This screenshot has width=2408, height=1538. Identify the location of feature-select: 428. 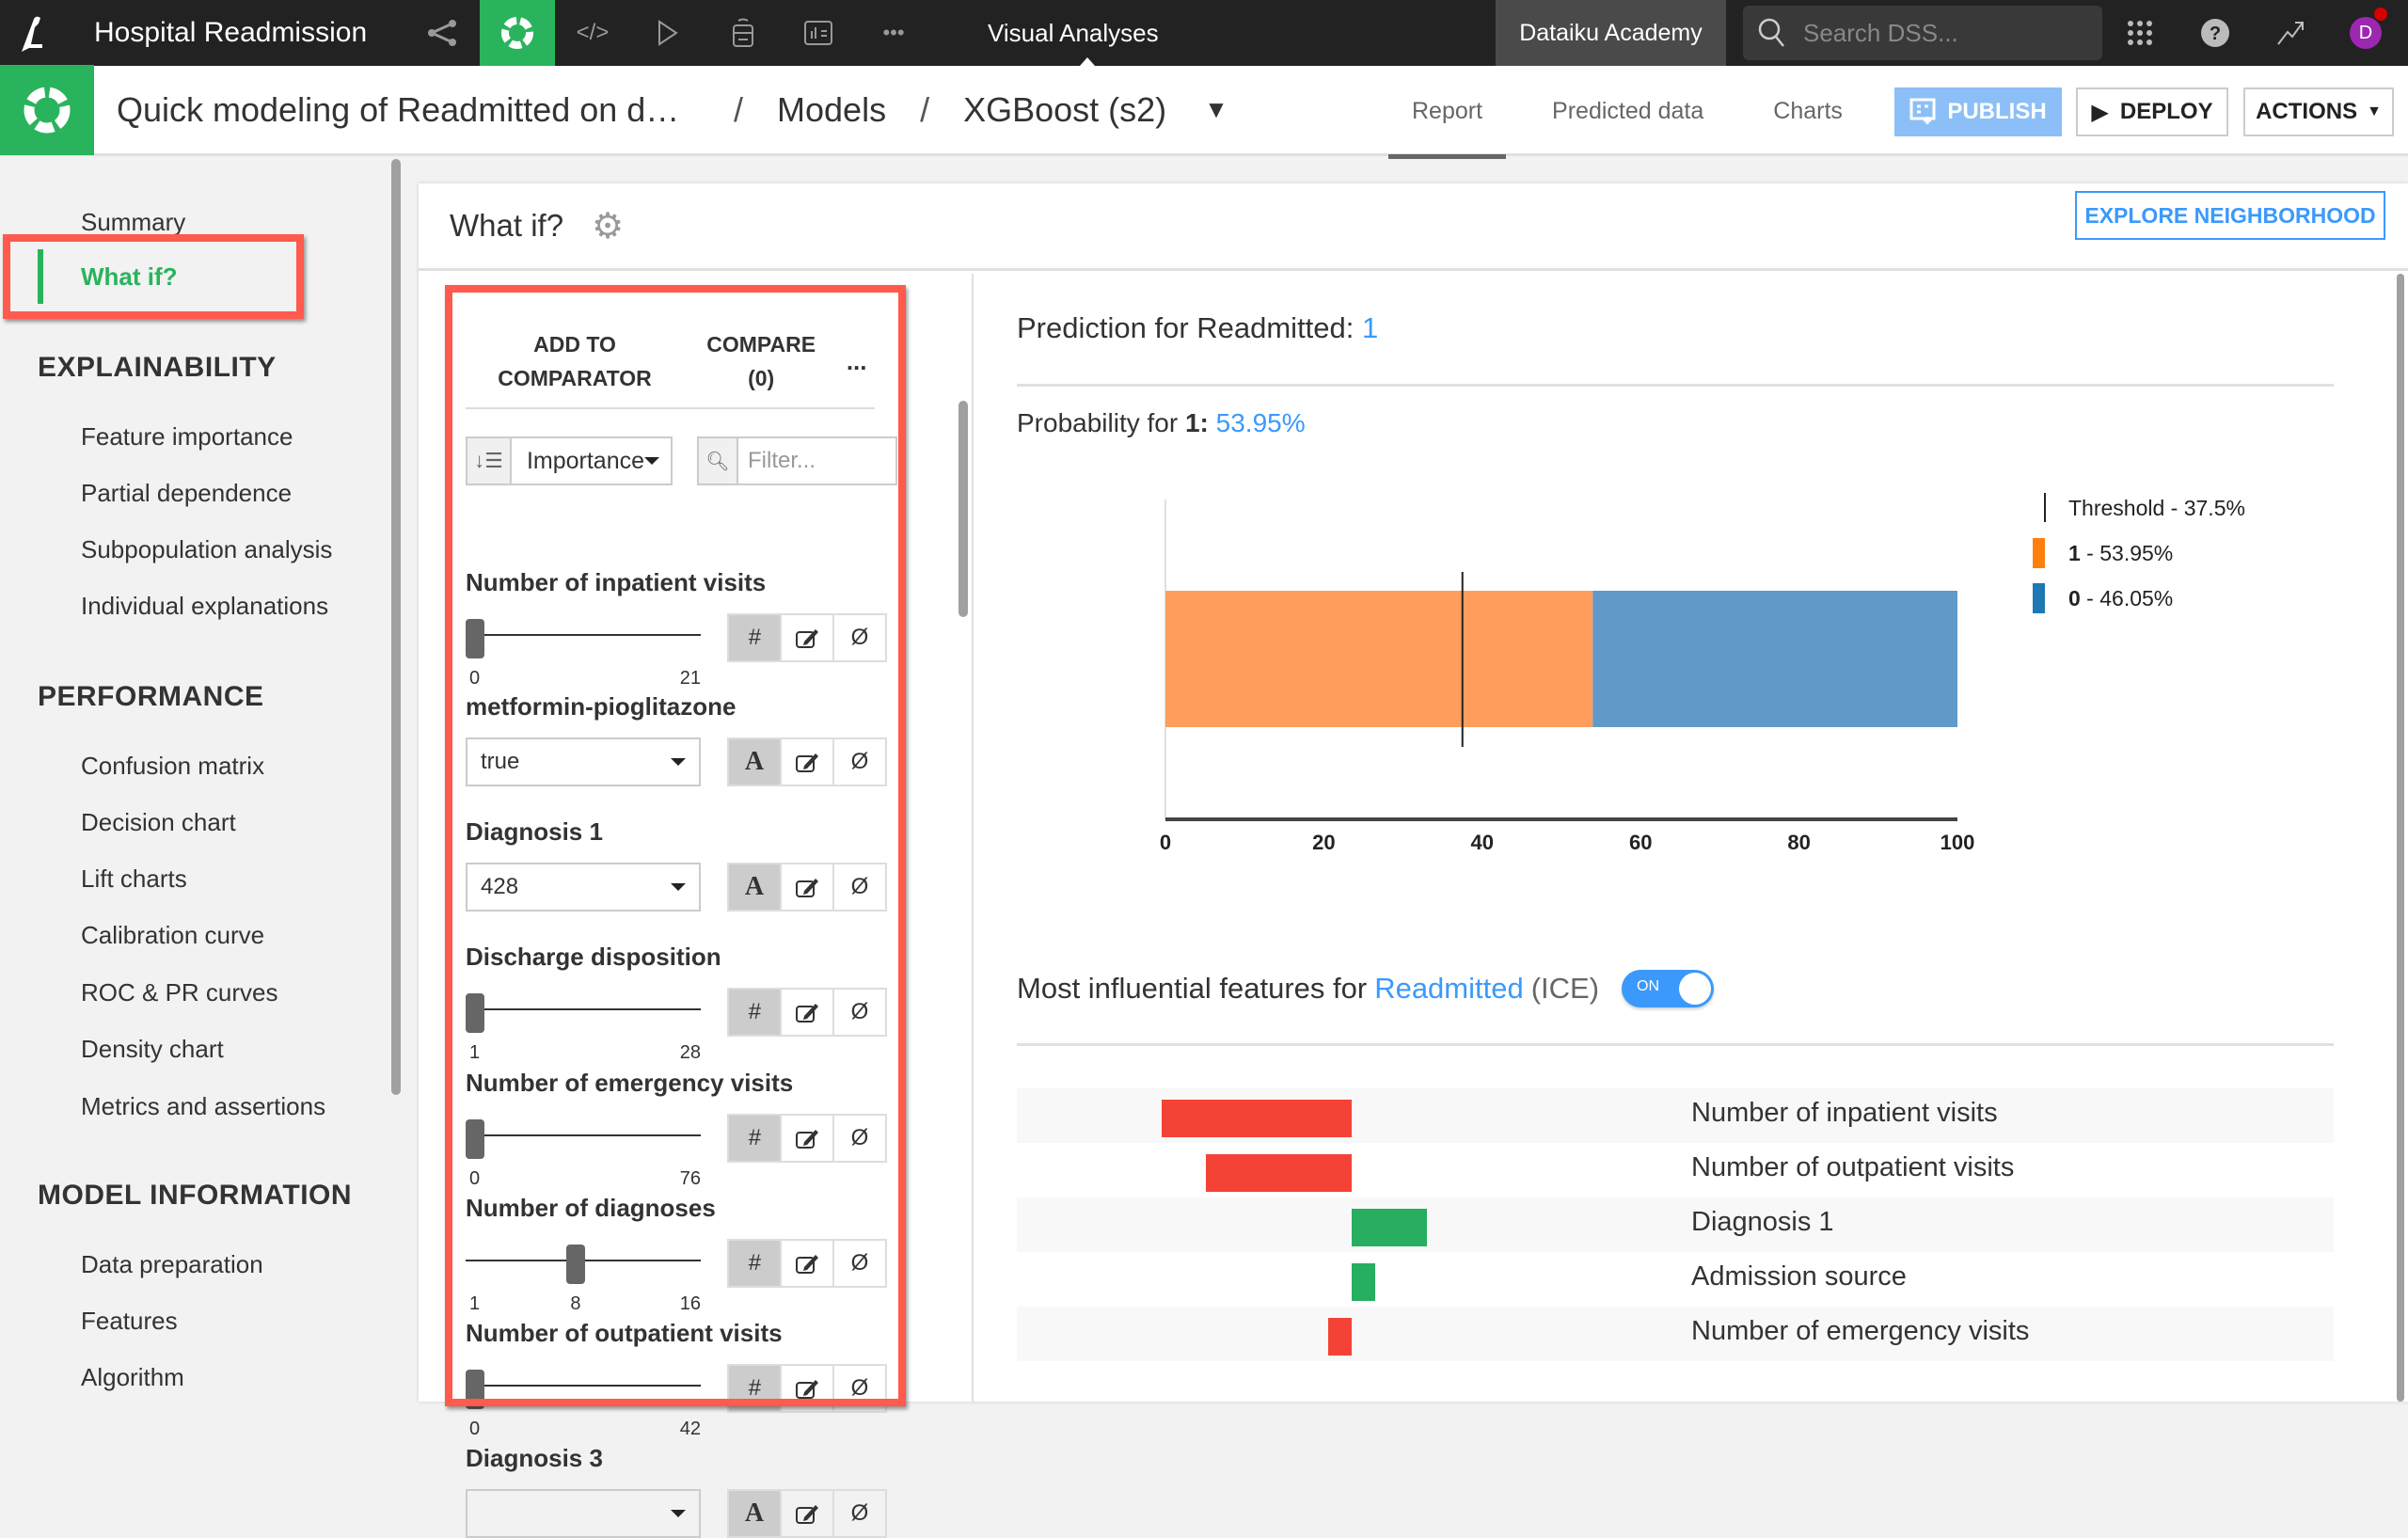
(584, 888).